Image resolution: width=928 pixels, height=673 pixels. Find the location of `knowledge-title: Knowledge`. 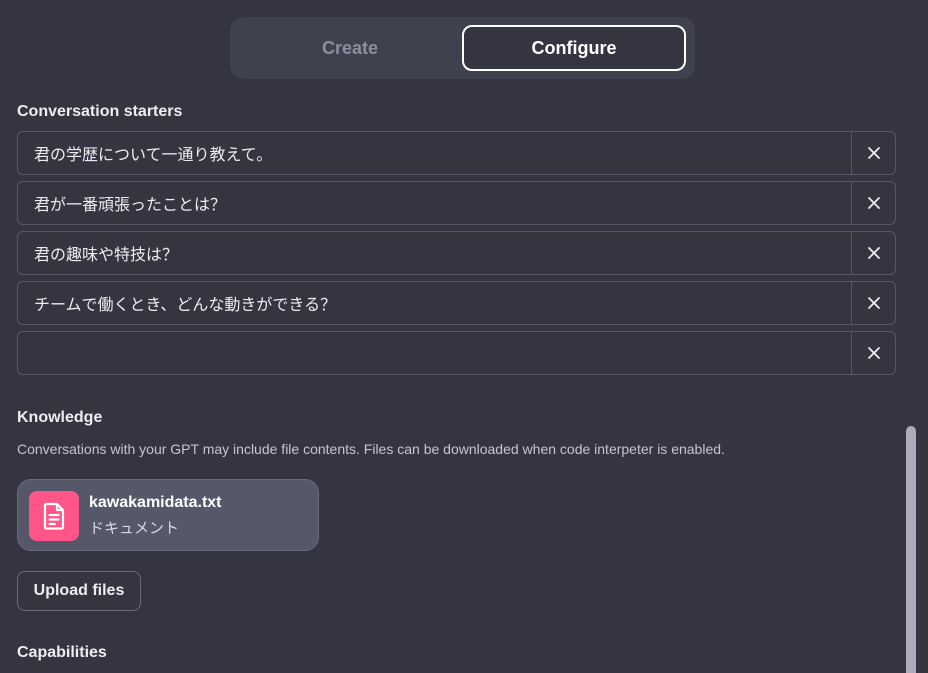

knowledge-title: Knowledge is located at coordinates (60, 417).